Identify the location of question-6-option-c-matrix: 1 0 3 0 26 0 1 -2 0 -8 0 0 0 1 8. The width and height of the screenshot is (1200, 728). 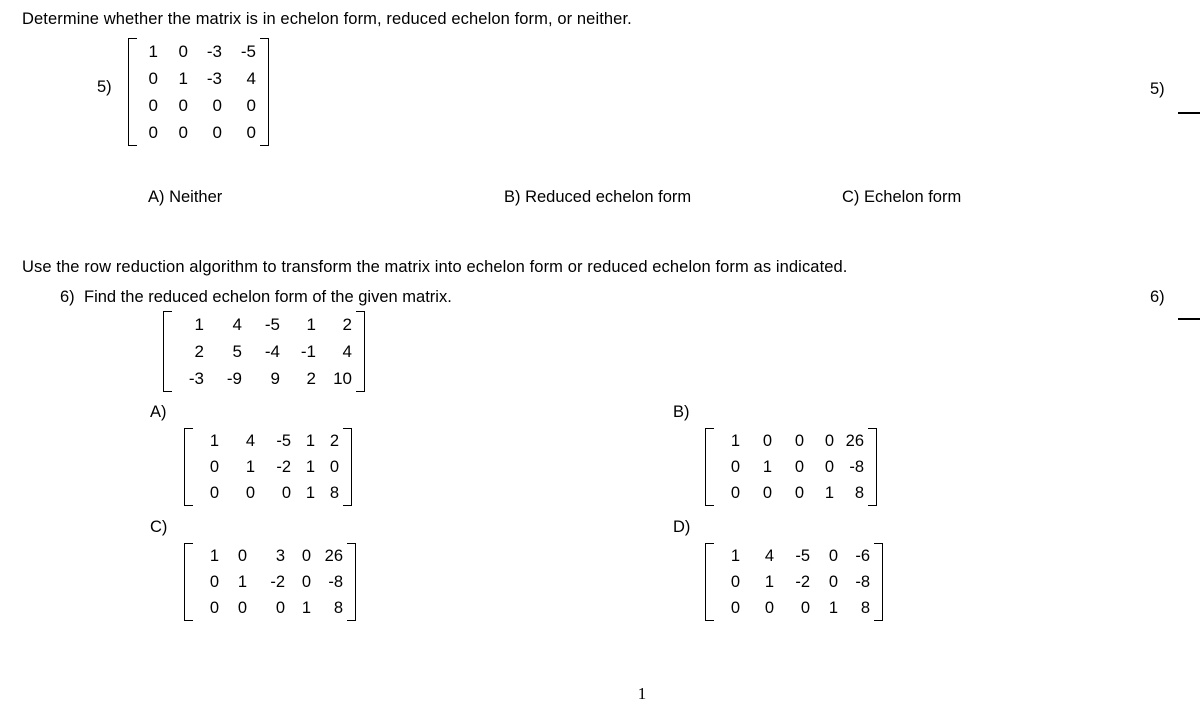
(270, 584).